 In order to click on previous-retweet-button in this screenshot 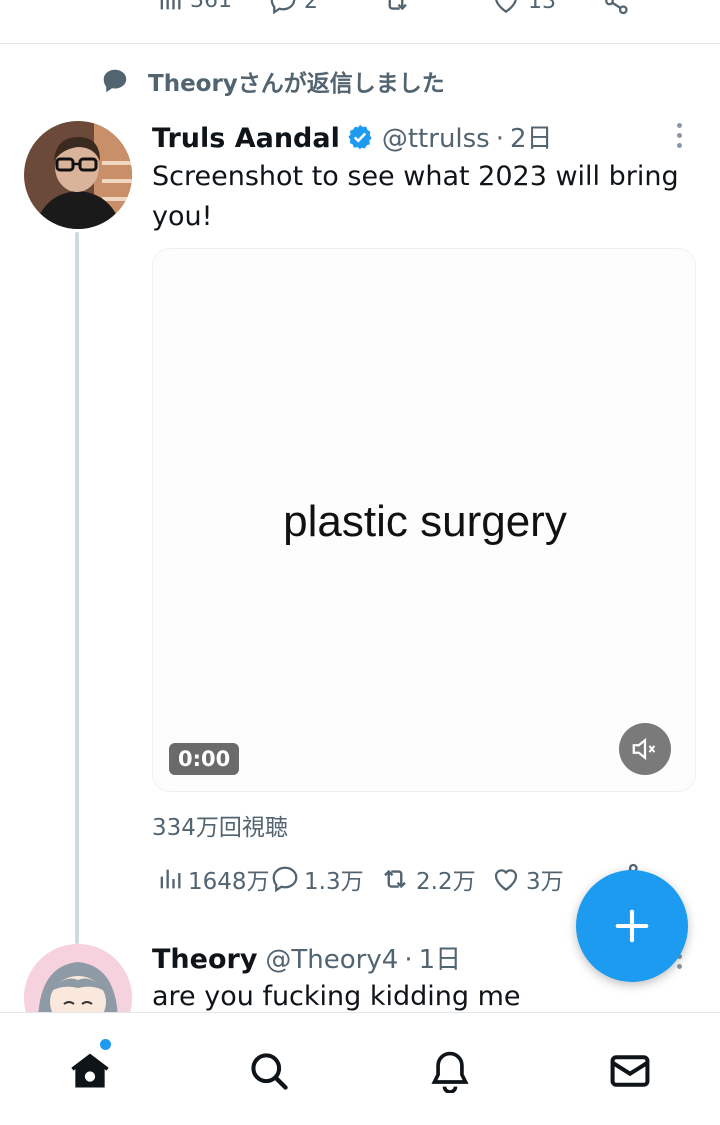, I will do `click(396, 8)`.